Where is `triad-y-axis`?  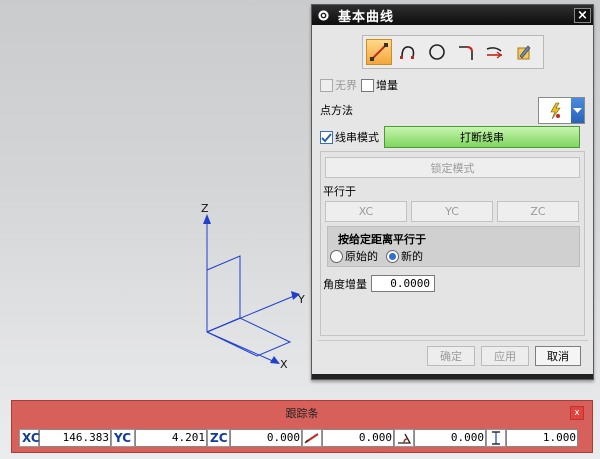
triad-y-axis is located at coordinates (250, 314).